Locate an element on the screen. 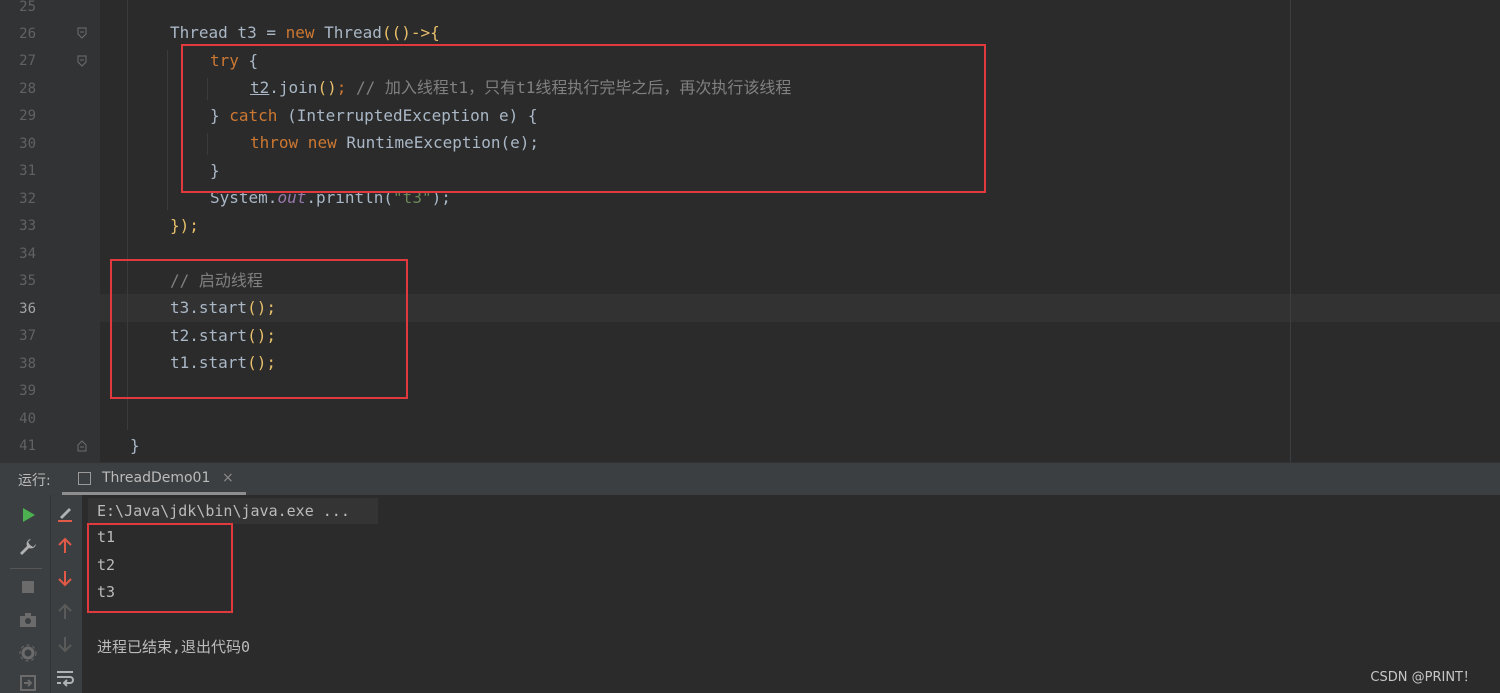 This screenshot has height=693, width=1500. run-toolbar is located at coordinates (41, 594).